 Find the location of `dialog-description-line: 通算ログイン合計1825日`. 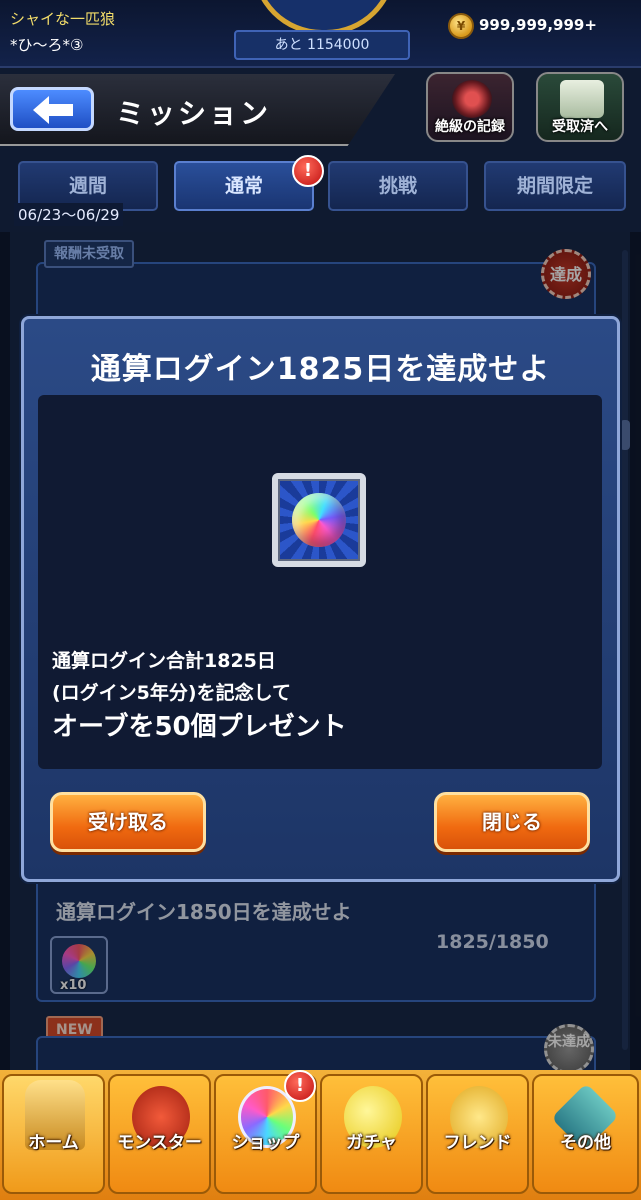

dialog-description-line: 通算ログイン合計1825日 is located at coordinates (164, 661).